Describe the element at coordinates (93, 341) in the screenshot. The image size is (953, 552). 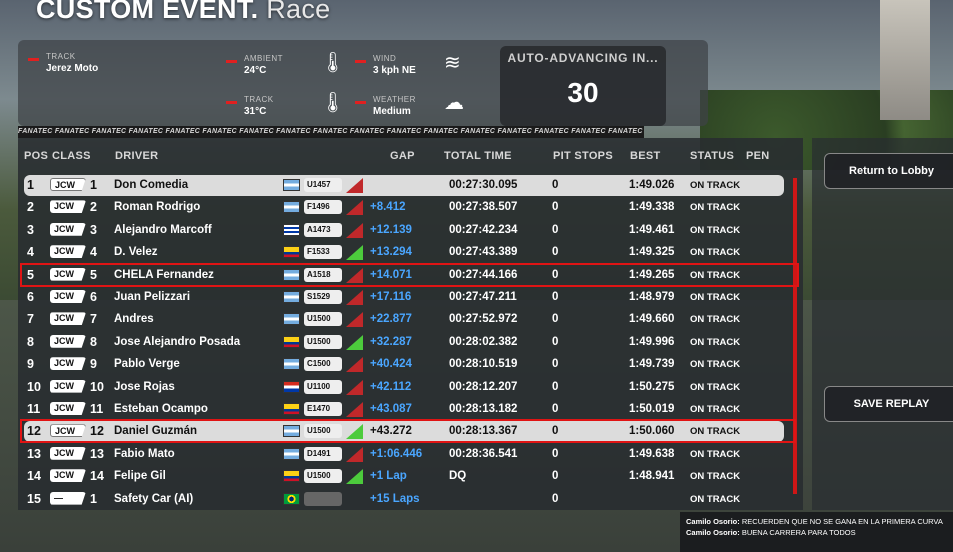
I see `car-number: 8` at that location.